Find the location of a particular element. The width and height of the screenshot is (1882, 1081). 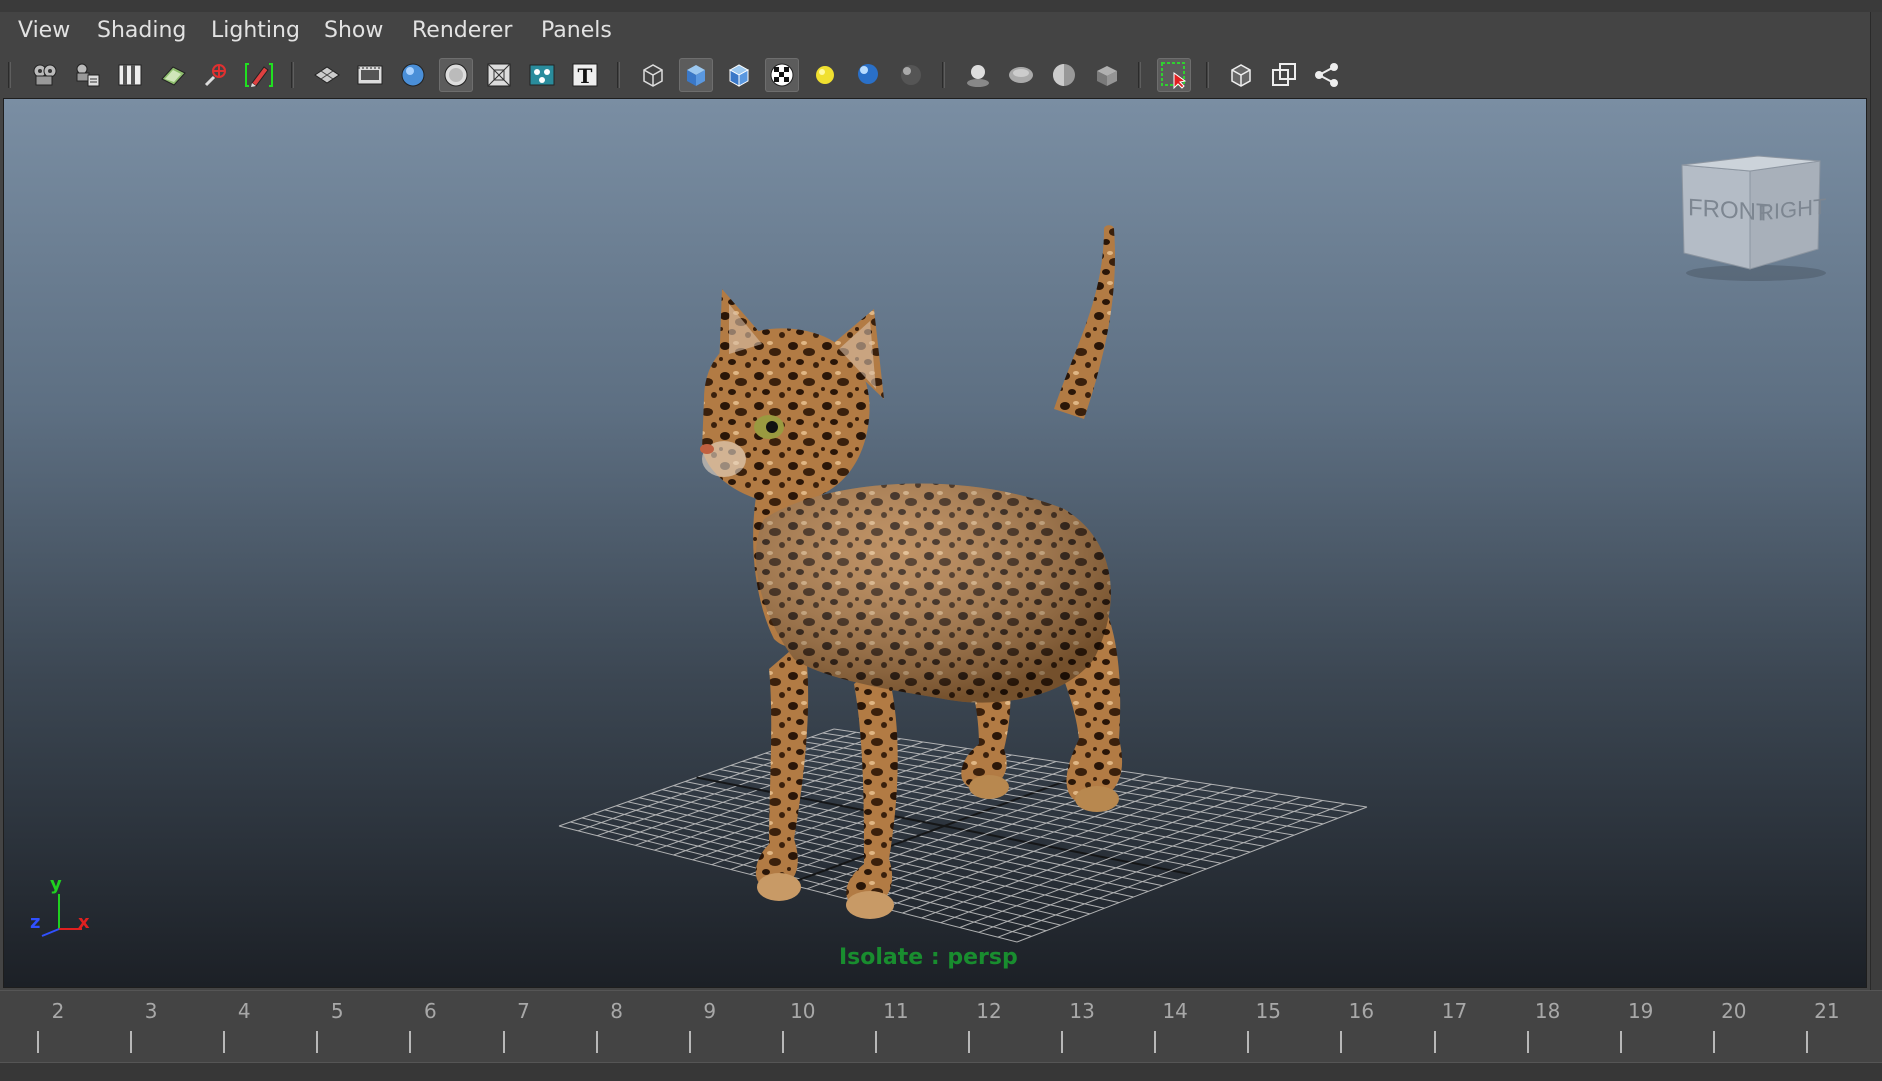

gate-mask-icon is located at coordinates (456, 75).